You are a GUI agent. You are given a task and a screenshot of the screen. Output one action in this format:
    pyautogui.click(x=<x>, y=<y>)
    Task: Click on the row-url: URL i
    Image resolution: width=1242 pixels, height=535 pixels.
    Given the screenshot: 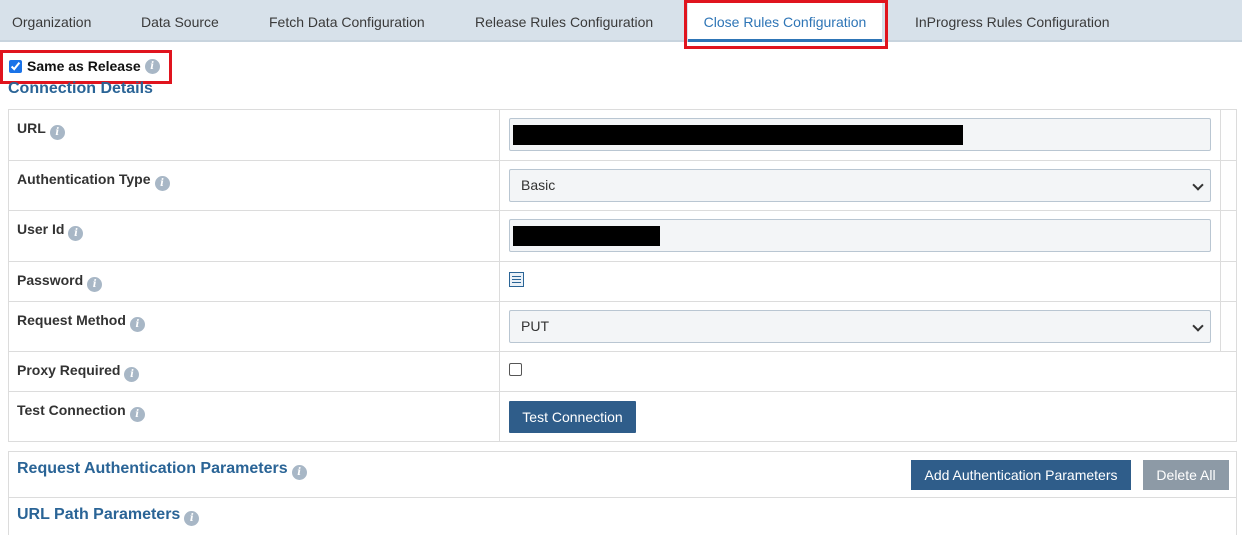 What is the action you would take?
    pyautogui.click(x=622, y=135)
    